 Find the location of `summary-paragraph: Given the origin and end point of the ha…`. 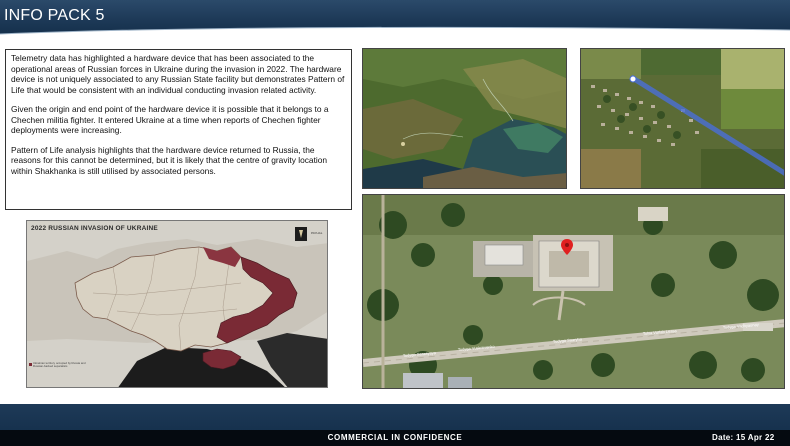

summary-paragraph: Given the origin and end point of the ha… is located at coordinates (170, 119).